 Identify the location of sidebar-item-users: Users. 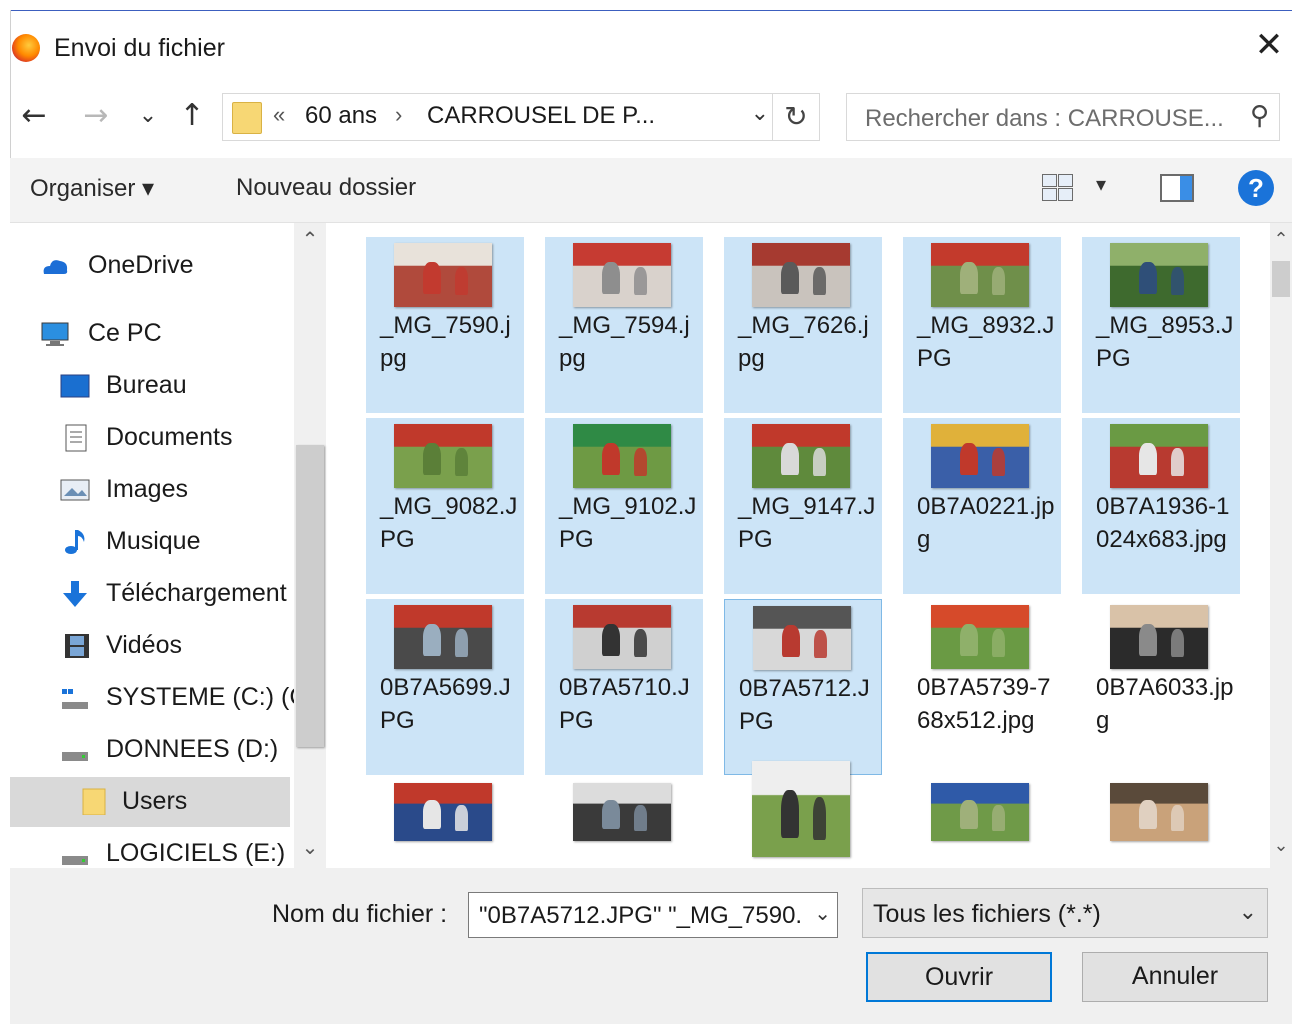
(150, 802).